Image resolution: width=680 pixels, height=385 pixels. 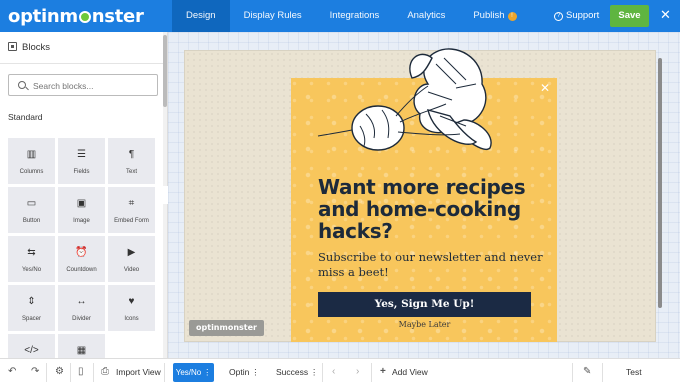 I want to click on view-tab-optin: Optin ⋮, so click(x=244, y=372).